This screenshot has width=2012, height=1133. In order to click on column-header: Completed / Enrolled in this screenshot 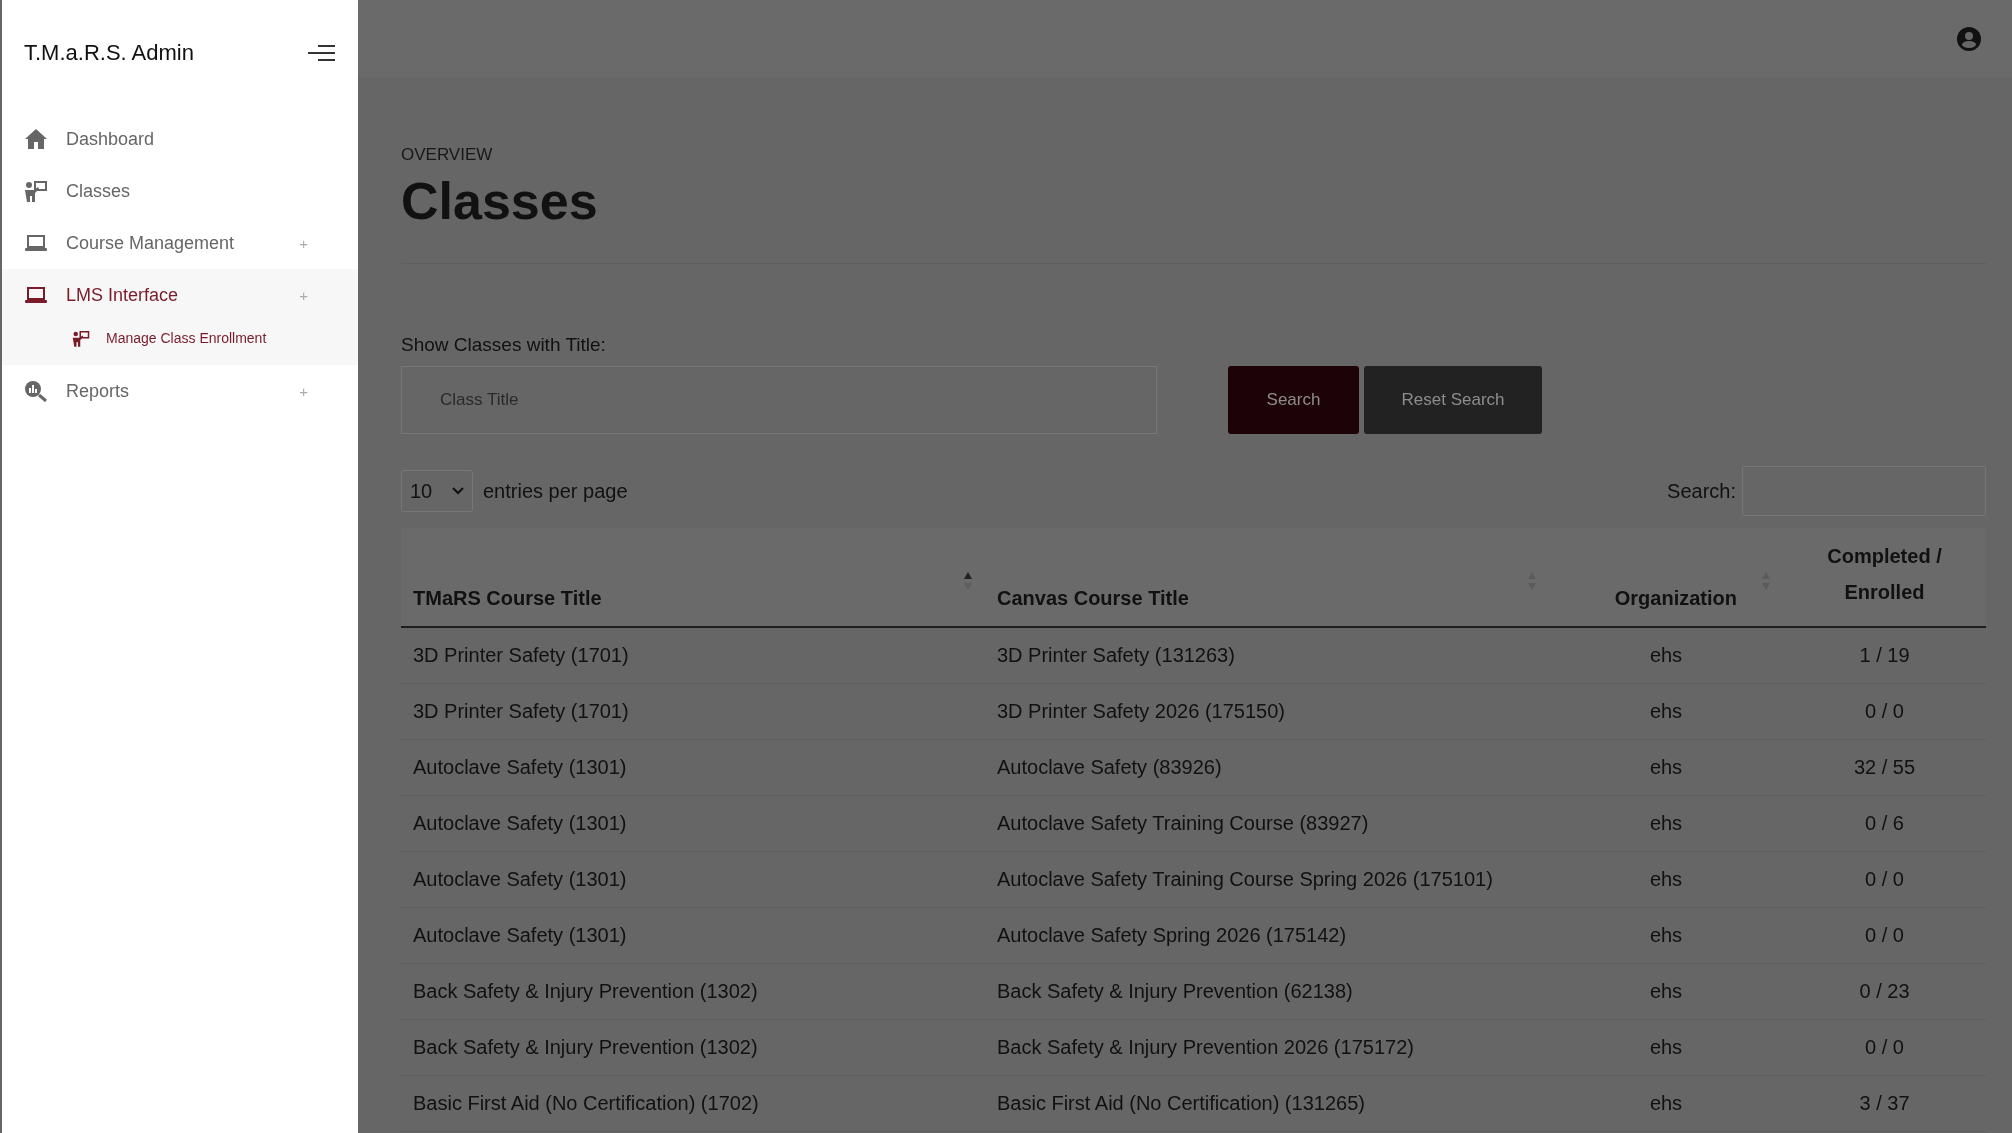, I will do `click(1884, 574)`.